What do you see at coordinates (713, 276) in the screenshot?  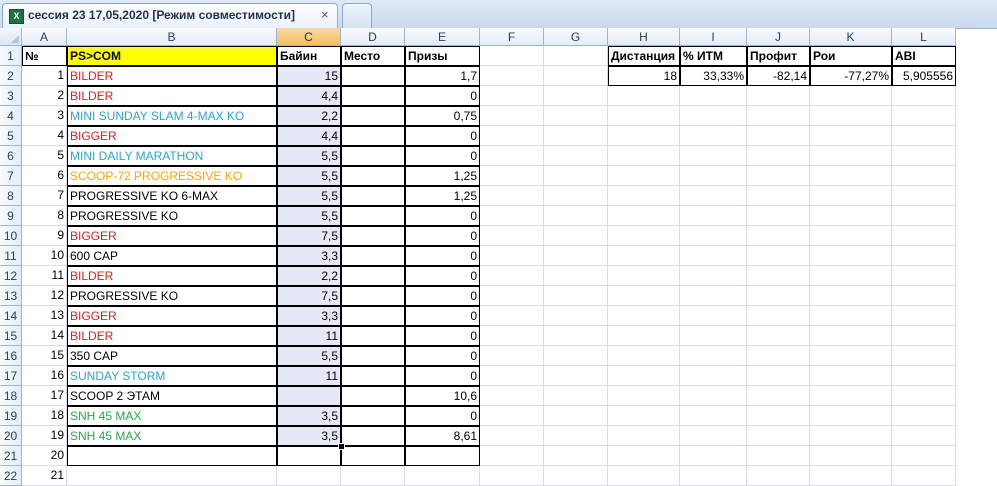 I see `cell-i12` at bounding box center [713, 276].